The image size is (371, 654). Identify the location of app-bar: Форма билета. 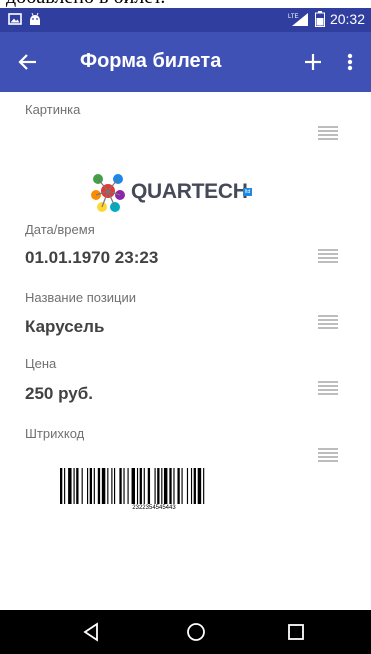
(185, 62).